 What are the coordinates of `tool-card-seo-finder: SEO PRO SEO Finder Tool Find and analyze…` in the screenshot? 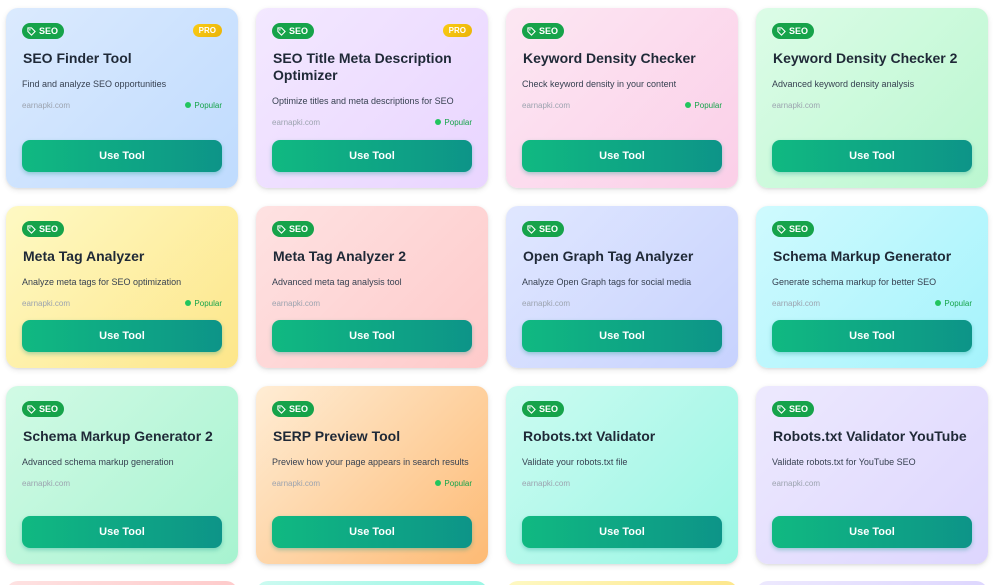 It's located at (122, 98).